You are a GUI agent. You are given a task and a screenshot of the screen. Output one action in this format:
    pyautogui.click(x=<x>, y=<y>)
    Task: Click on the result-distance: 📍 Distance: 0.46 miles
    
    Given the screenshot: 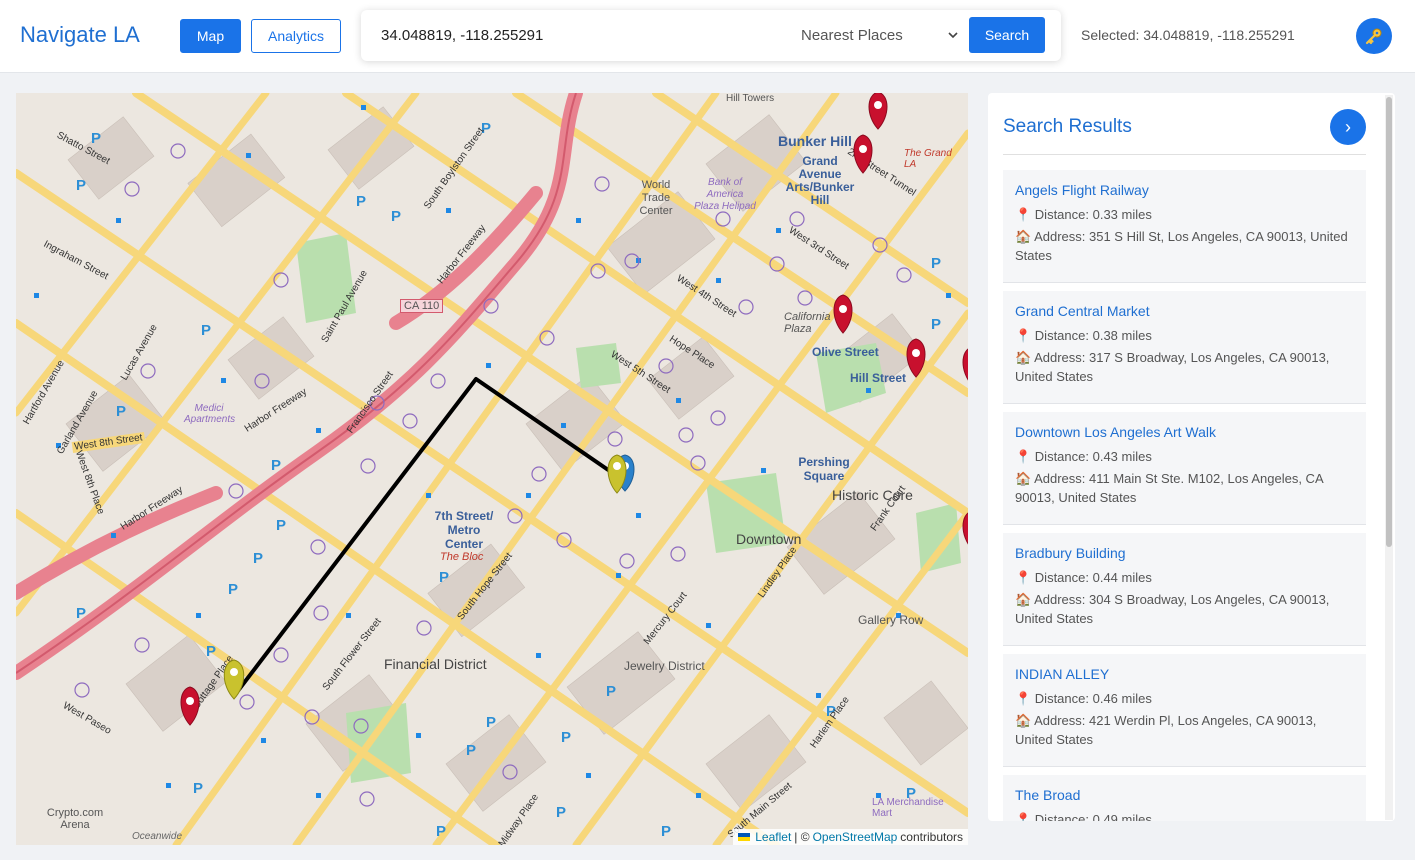 What is the action you would take?
    pyautogui.click(x=1083, y=698)
    